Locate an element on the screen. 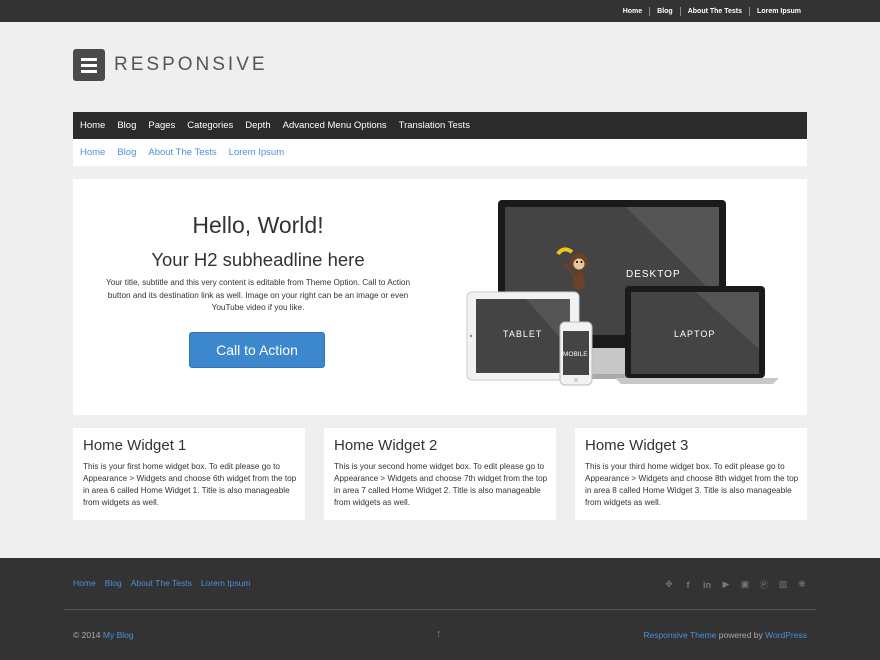 This screenshot has height=660, width=880. wordpress-link: WordPress is located at coordinates (786, 635).